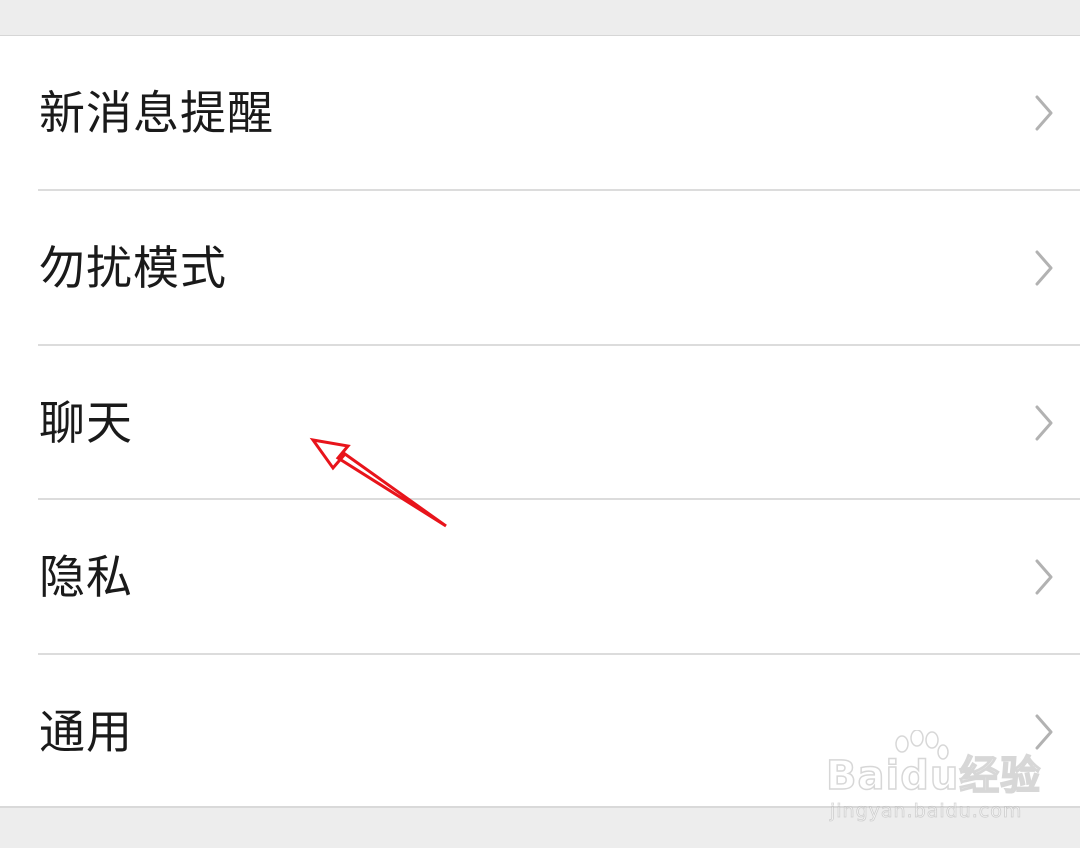 The width and height of the screenshot is (1080, 848). What do you see at coordinates (133, 268) in the screenshot?
I see `menu-item-label: 勿扰模式` at bounding box center [133, 268].